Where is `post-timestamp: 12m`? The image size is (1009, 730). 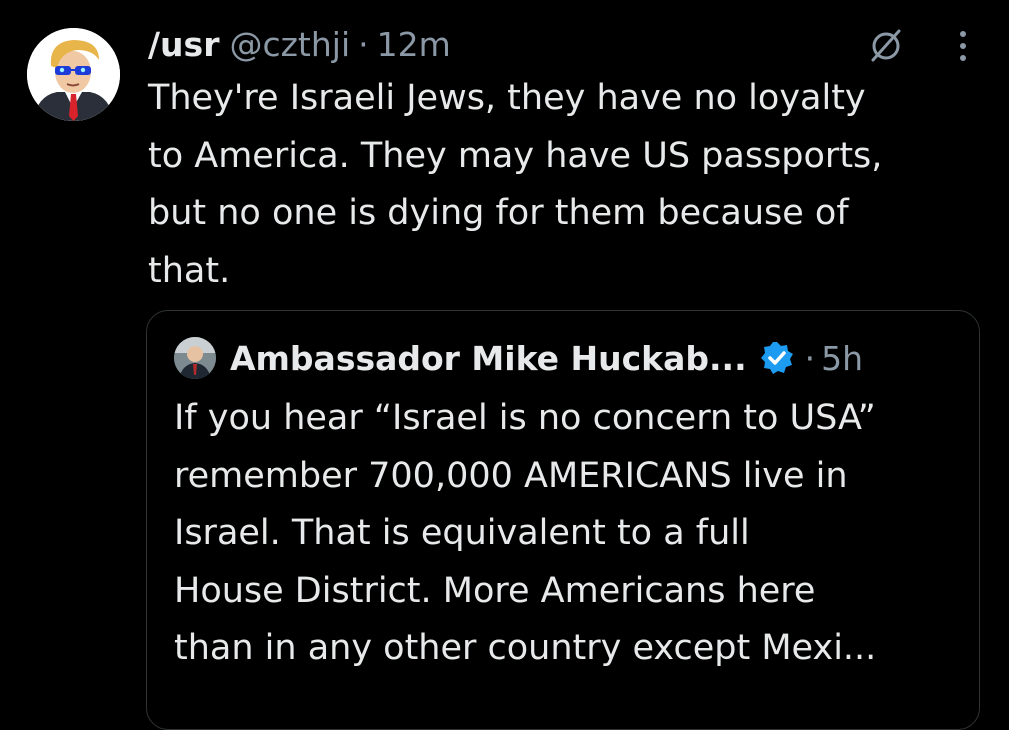
post-timestamp: 12m is located at coordinates (414, 44).